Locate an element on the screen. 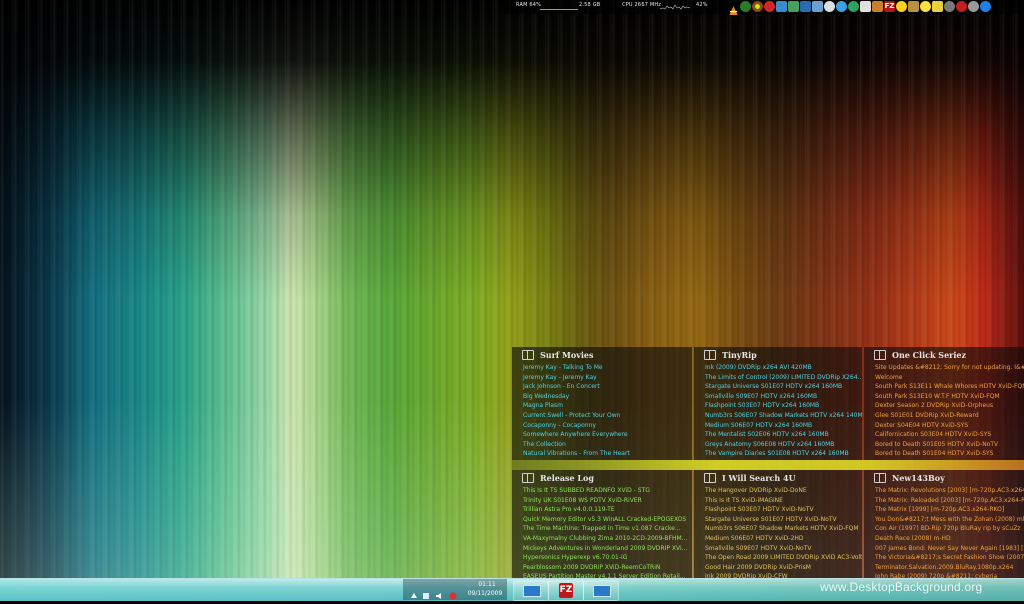  volume-icon is located at coordinates (439, 592).